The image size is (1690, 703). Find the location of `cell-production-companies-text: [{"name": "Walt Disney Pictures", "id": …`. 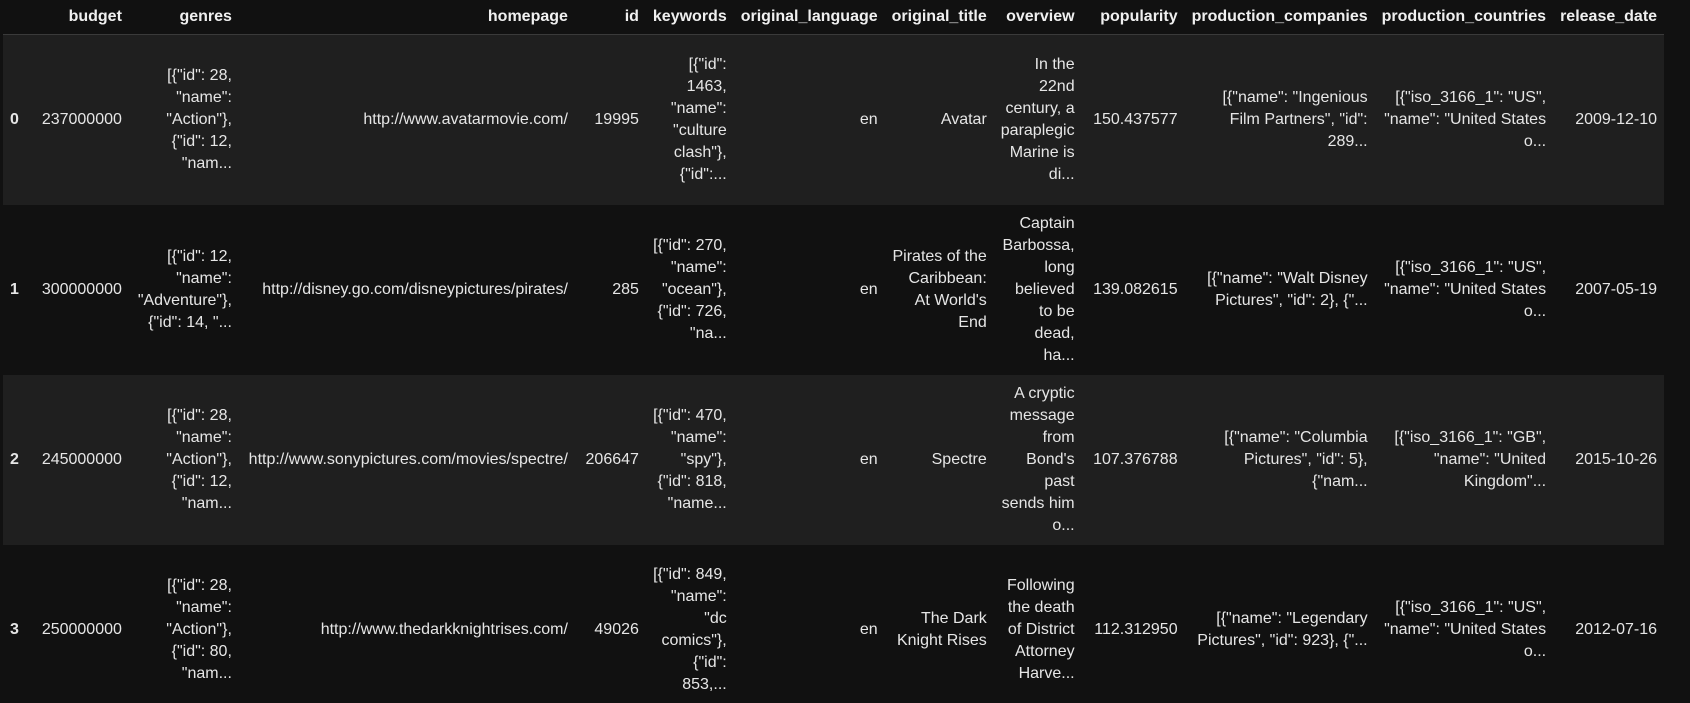

cell-production-companies-text: [{"name": "Walt Disney Pictures", "id": … is located at coordinates (1287, 289).